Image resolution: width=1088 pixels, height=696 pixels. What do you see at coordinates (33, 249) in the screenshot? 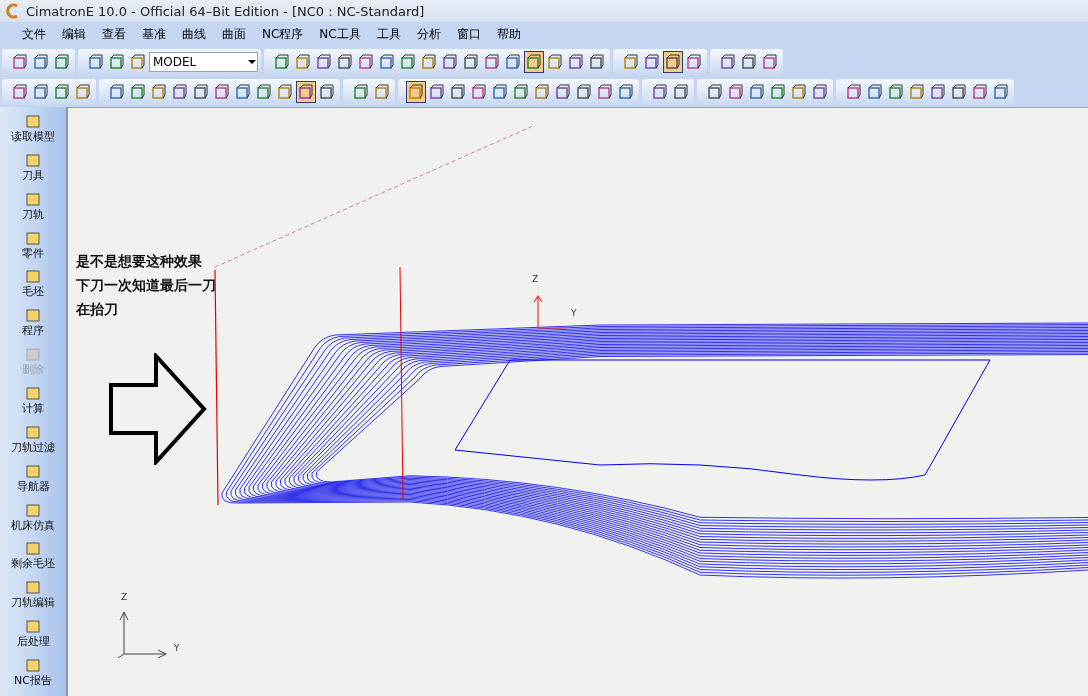
I see `sidebar-item: 零件` at bounding box center [33, 249].